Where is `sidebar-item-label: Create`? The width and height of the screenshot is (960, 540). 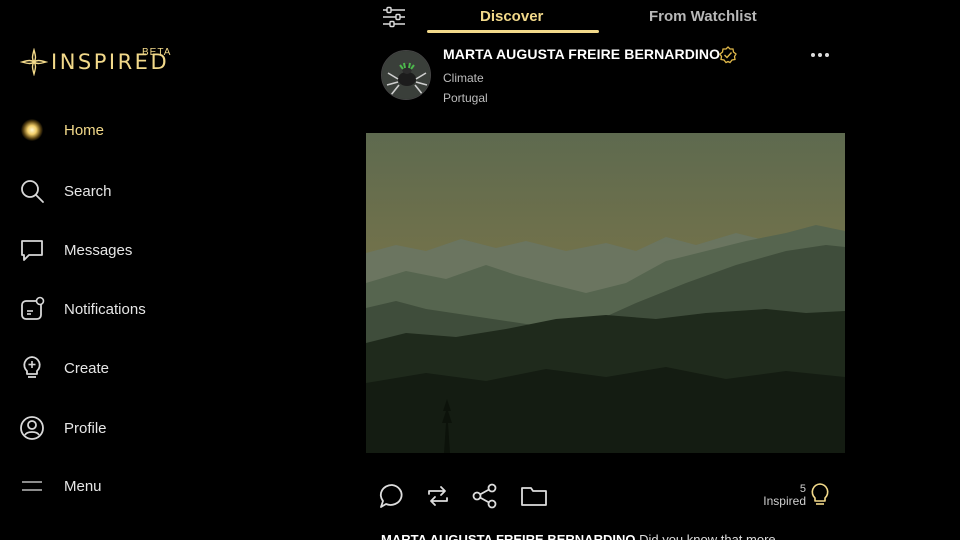
sidebar-item-label: Create is located at coordinates (87, 368).